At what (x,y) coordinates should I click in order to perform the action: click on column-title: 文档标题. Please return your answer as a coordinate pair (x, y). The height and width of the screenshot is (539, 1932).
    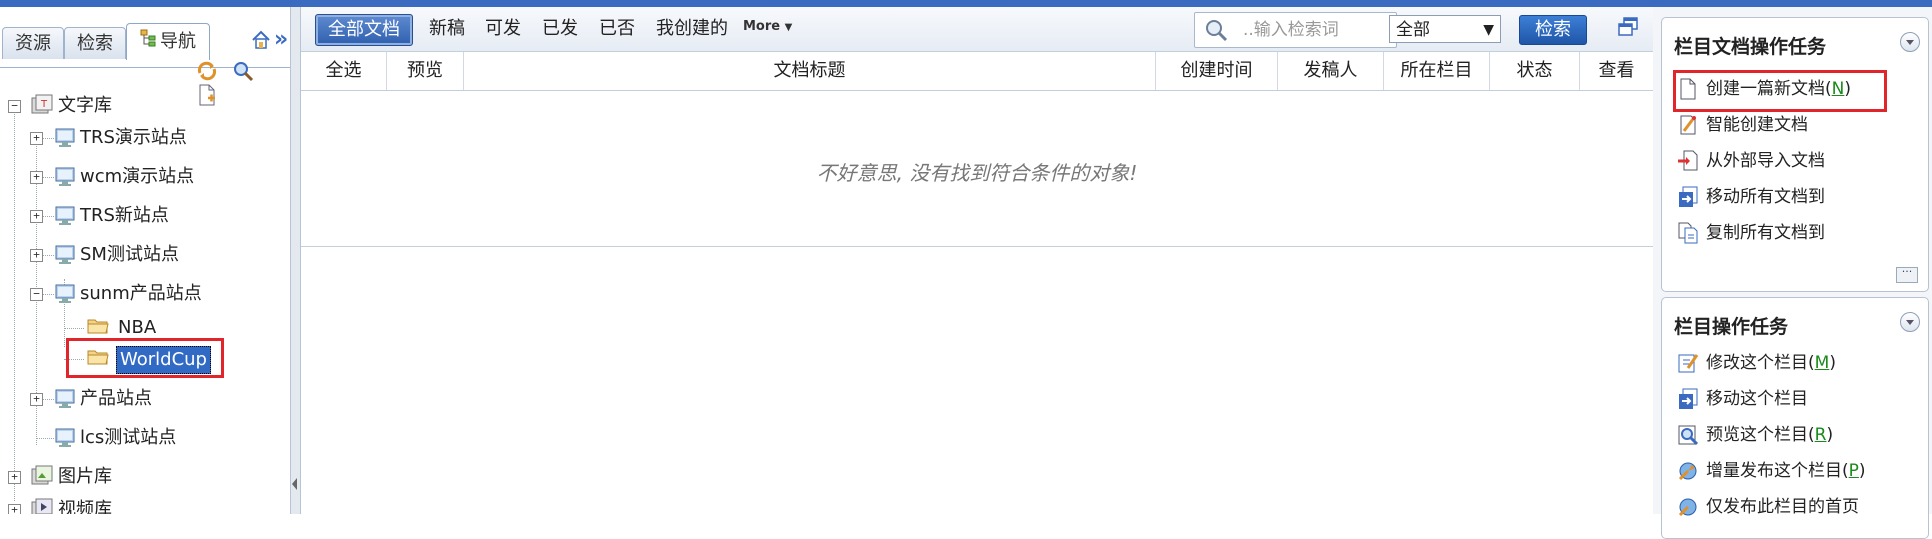
    Looking at the image, I should click on (810, 71).